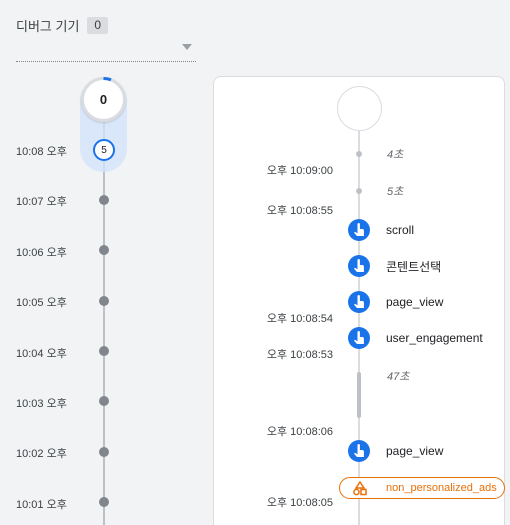 This screenshot has height=525, width=510. What do you see at coordinates (395, 155) in the screenshot?
I see `time-gap-label: 4초` at bounding box center [395, 155].